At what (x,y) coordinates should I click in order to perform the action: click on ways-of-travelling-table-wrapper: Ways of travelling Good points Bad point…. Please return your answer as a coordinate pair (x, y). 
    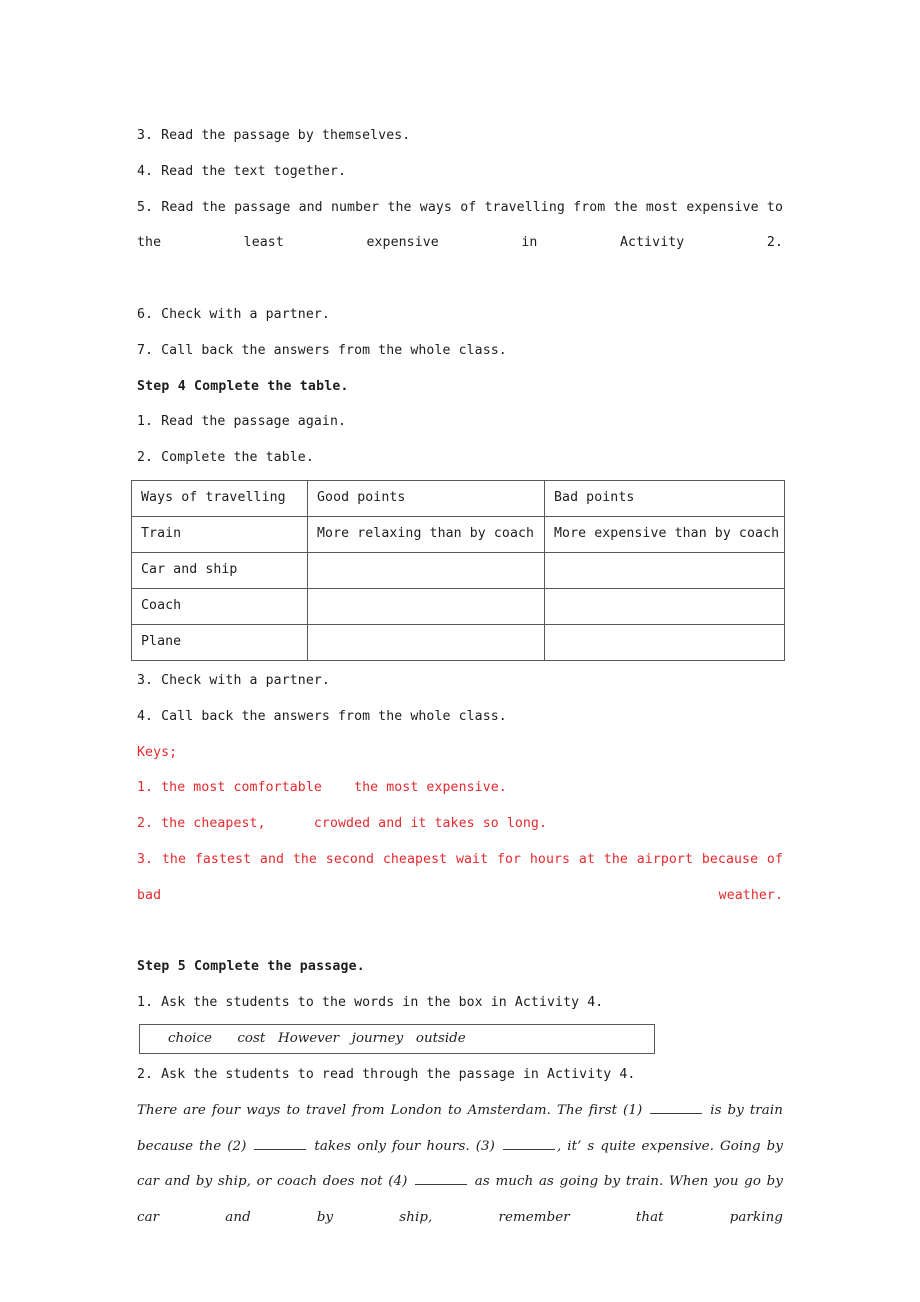
    Looking at the image, I should click on (458, 570).